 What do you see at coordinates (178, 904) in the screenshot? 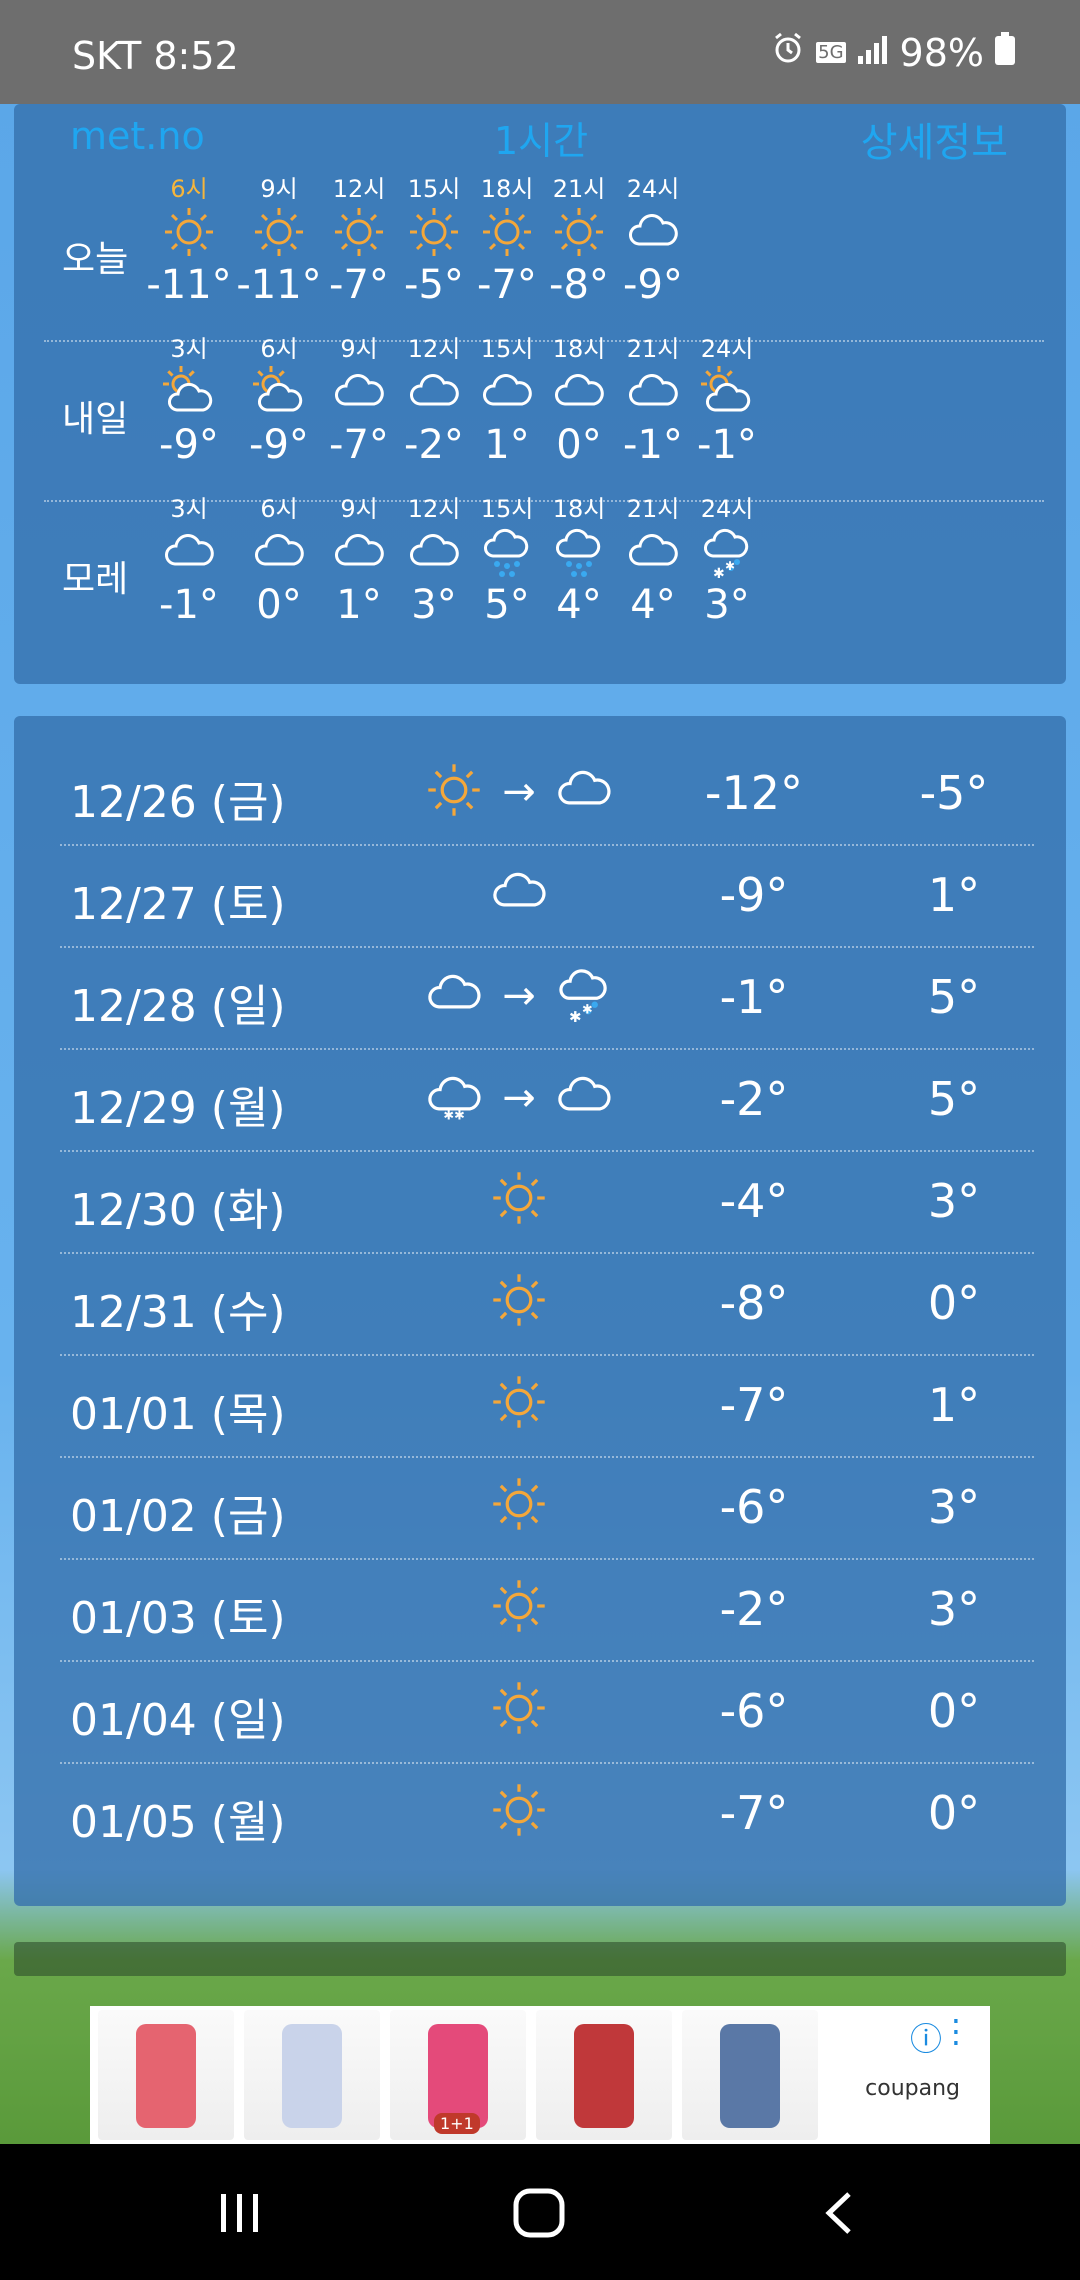
I see `day-date: 12/27 (토)` at bounding box center [178, 904].